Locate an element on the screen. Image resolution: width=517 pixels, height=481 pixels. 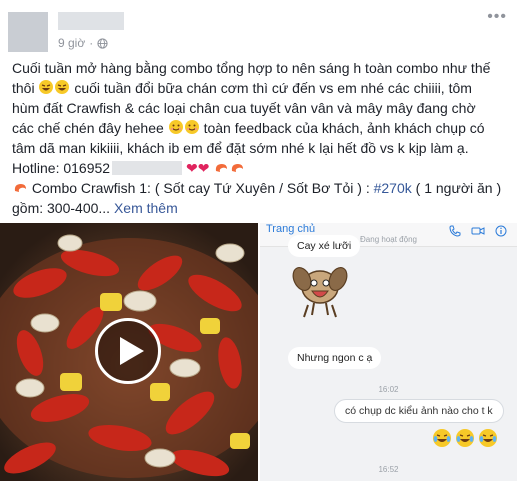
post-meta: 9 giờ · is located at coordinates (83, 43).